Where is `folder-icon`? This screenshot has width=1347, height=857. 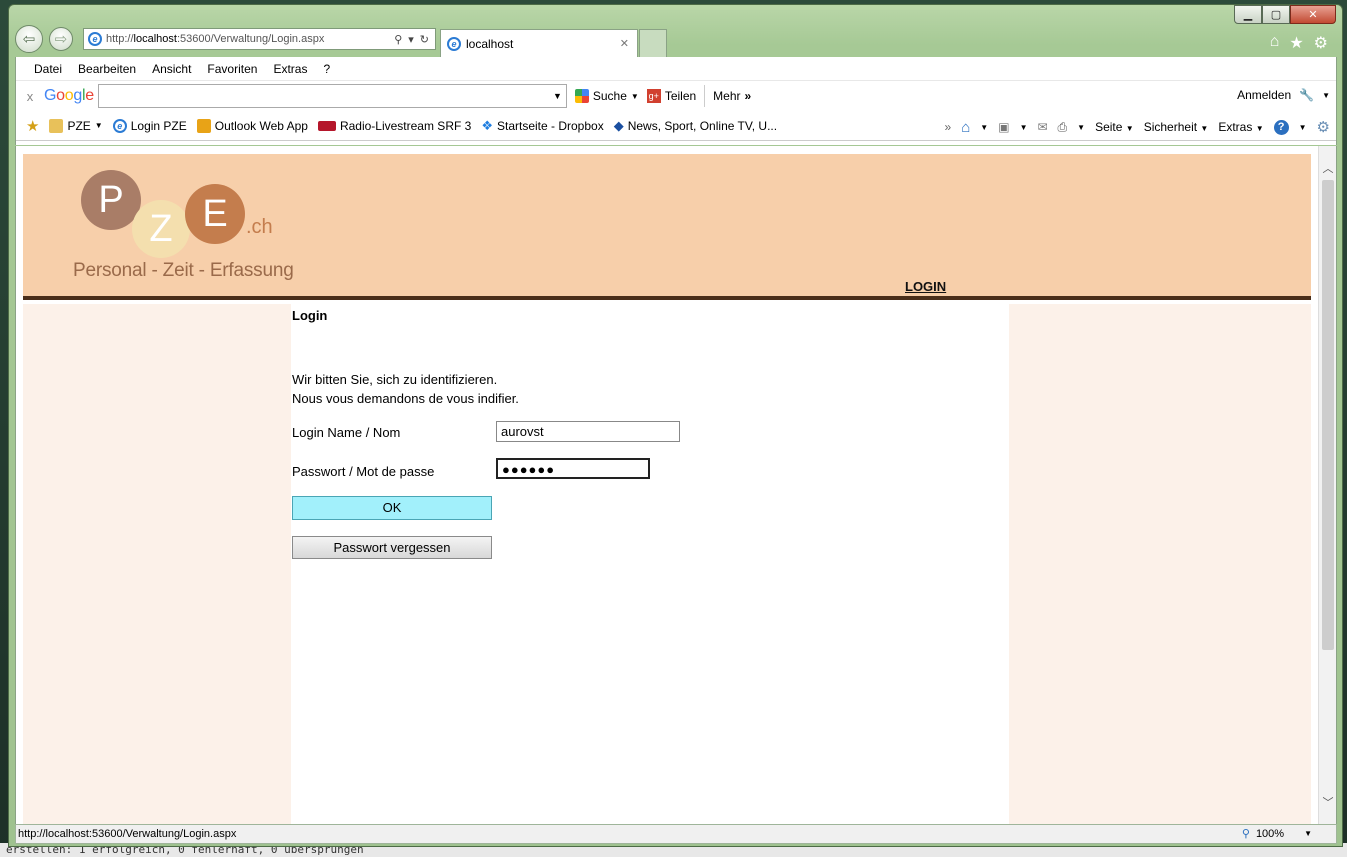 folder-icon is located at coordinates (56, 125).